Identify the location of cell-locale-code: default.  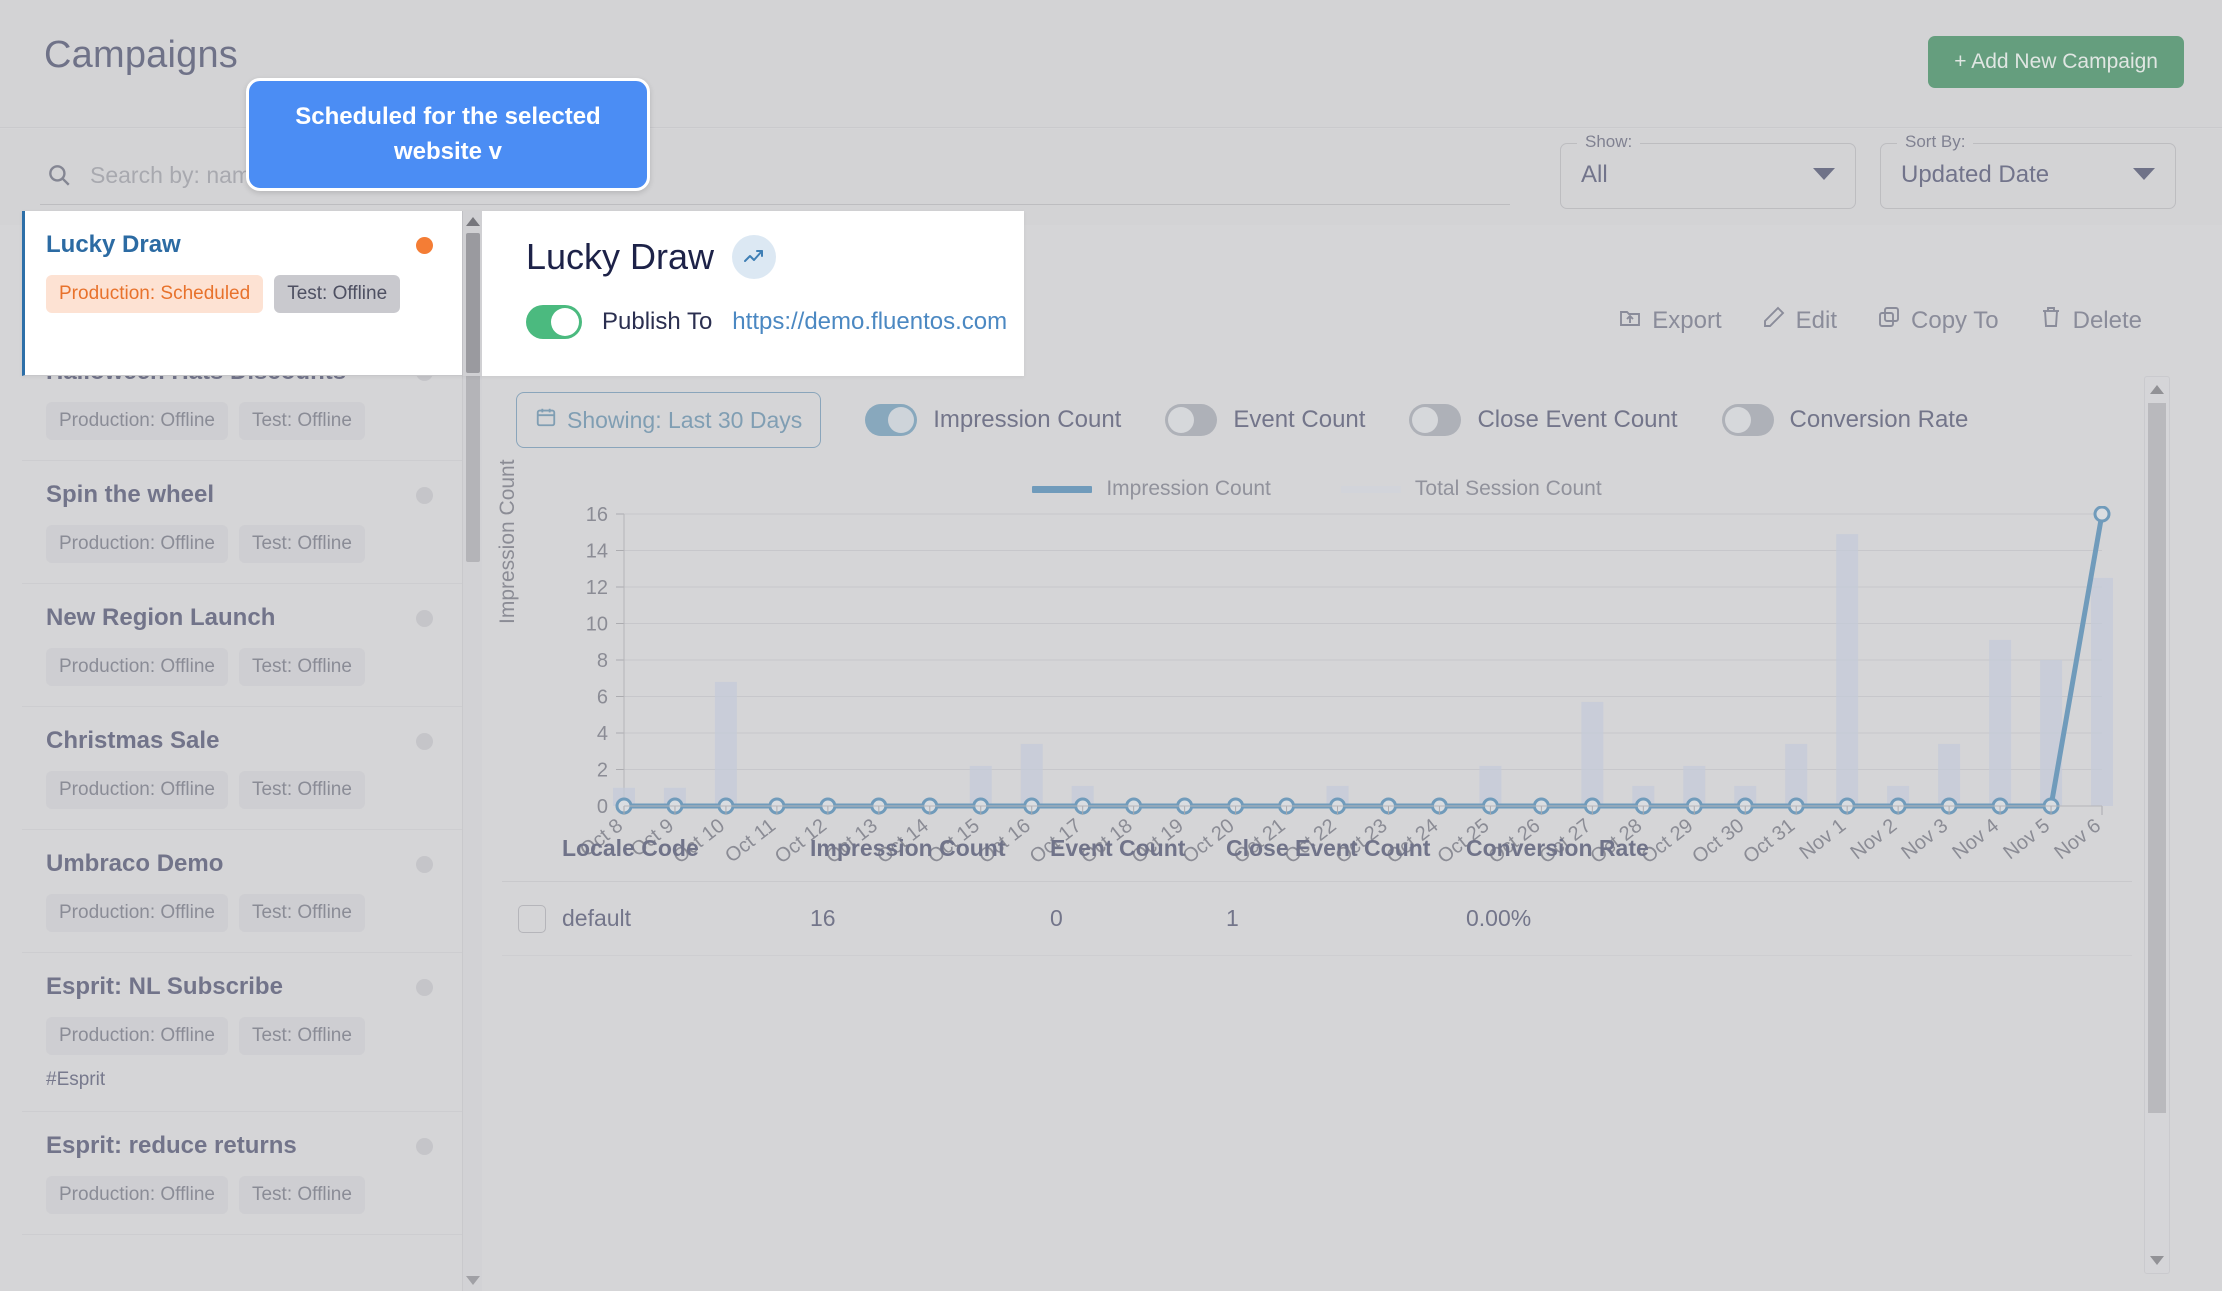
(597, 918).